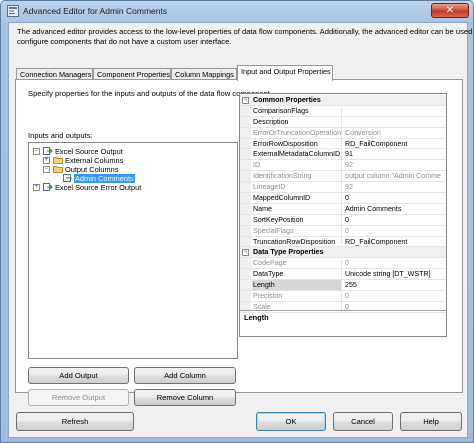 The height and width of the screenshot is (443, 474). Describe the element at coordinates (297, 176) in the screenshot. I see `property-name: IdentificationString` at that location.